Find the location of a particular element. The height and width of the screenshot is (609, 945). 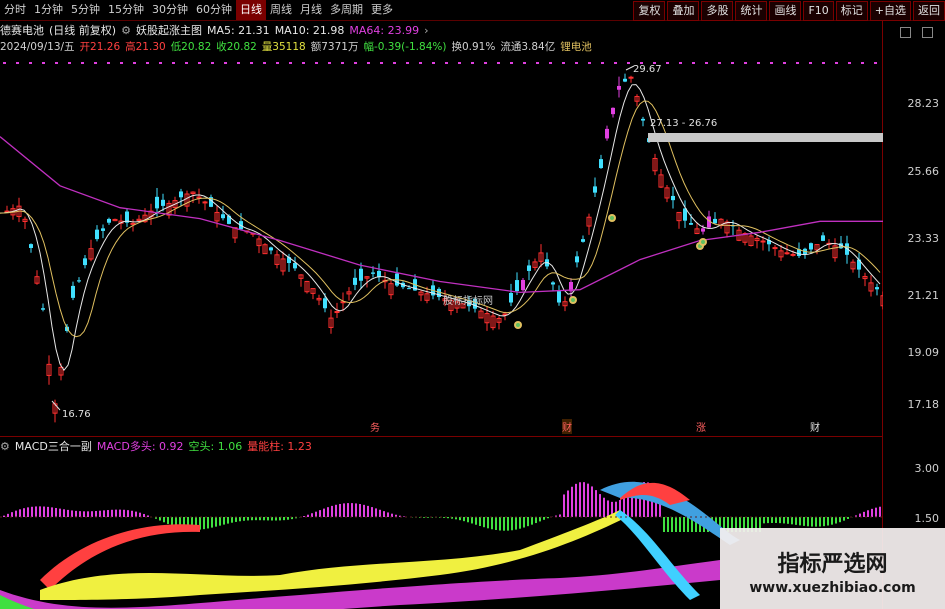

toolbar-button: 多股 is located at coordinates (717, 11).